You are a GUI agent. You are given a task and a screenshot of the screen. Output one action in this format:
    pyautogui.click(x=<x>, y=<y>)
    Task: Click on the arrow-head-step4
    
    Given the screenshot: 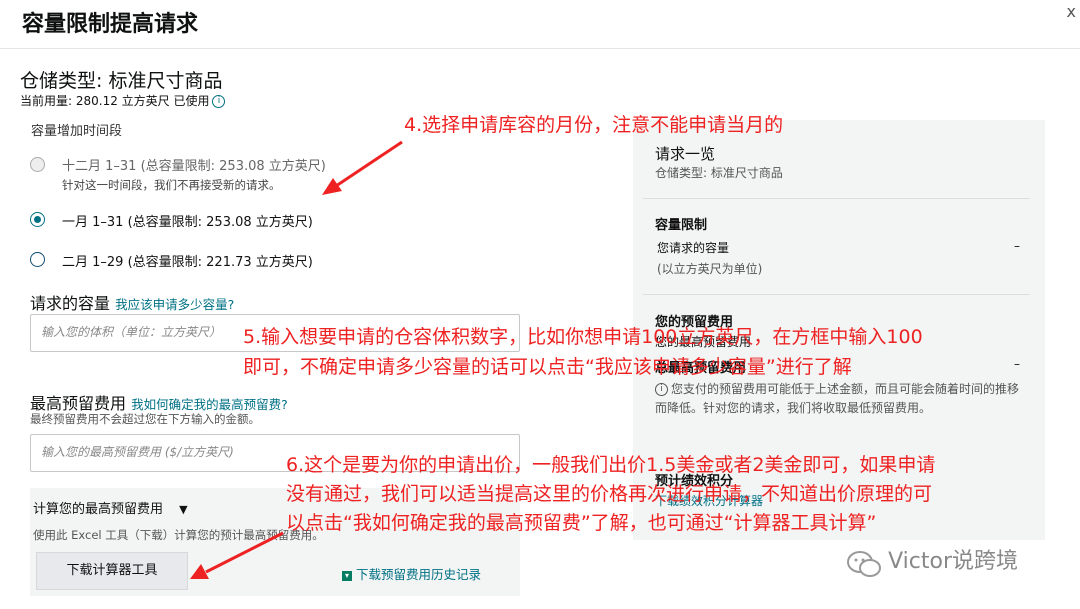 What is the action you would take?
    pyautogui.click(x=332, y=186)
    